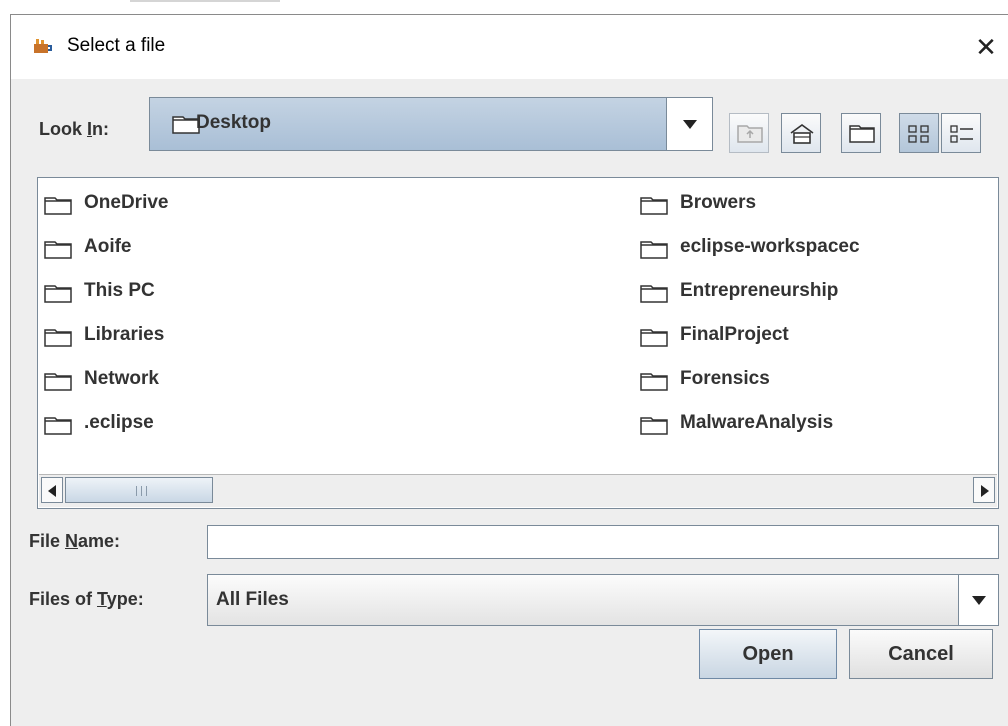 This screenshot has height=726, width=1008. I want to click on arrow-right-icon, so click(985, 491).